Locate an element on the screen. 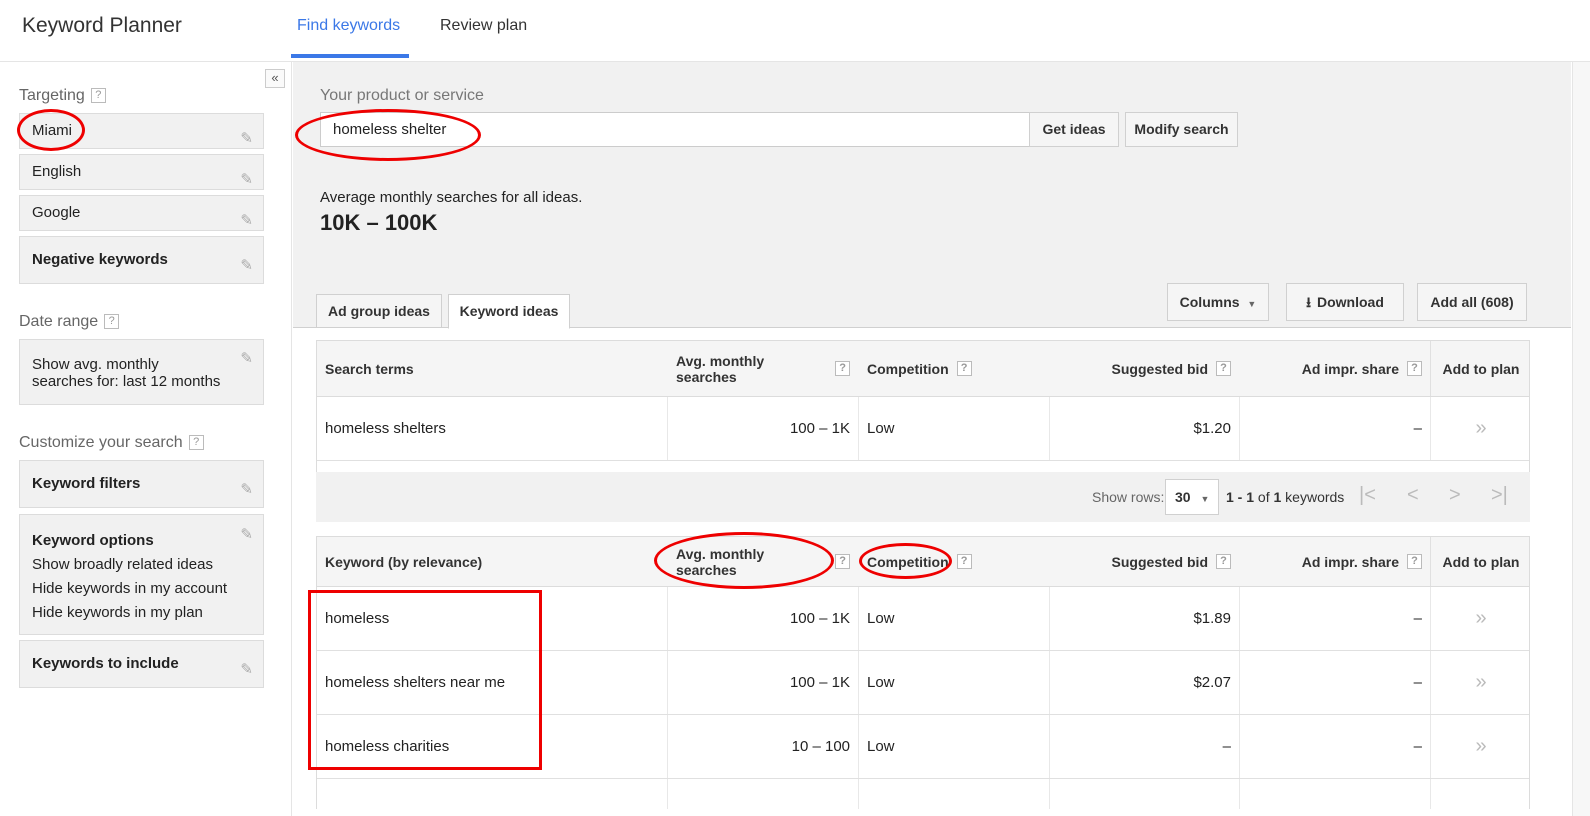 The height and width of the screenshot is (816, 1590). header-label: Ad impr. share is located at coordinates (1350, 368).